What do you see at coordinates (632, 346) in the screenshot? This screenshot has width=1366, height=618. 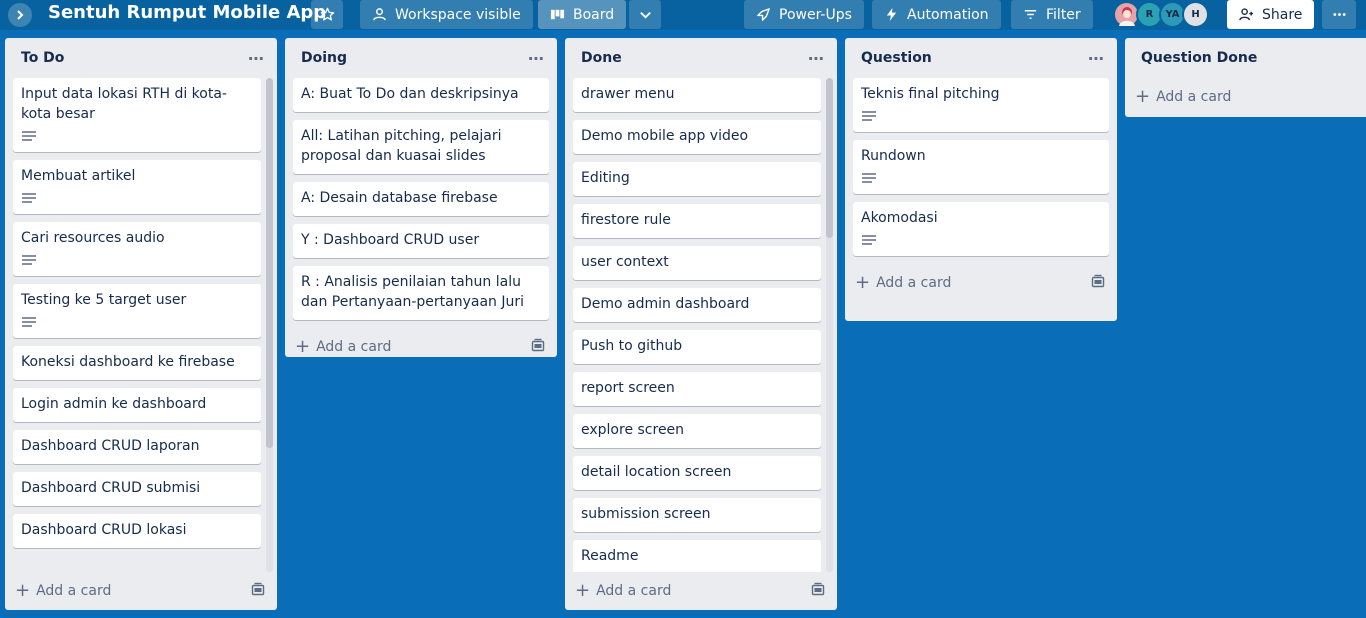 I see `card-title: Push to github` at bounding box center [632, 346].